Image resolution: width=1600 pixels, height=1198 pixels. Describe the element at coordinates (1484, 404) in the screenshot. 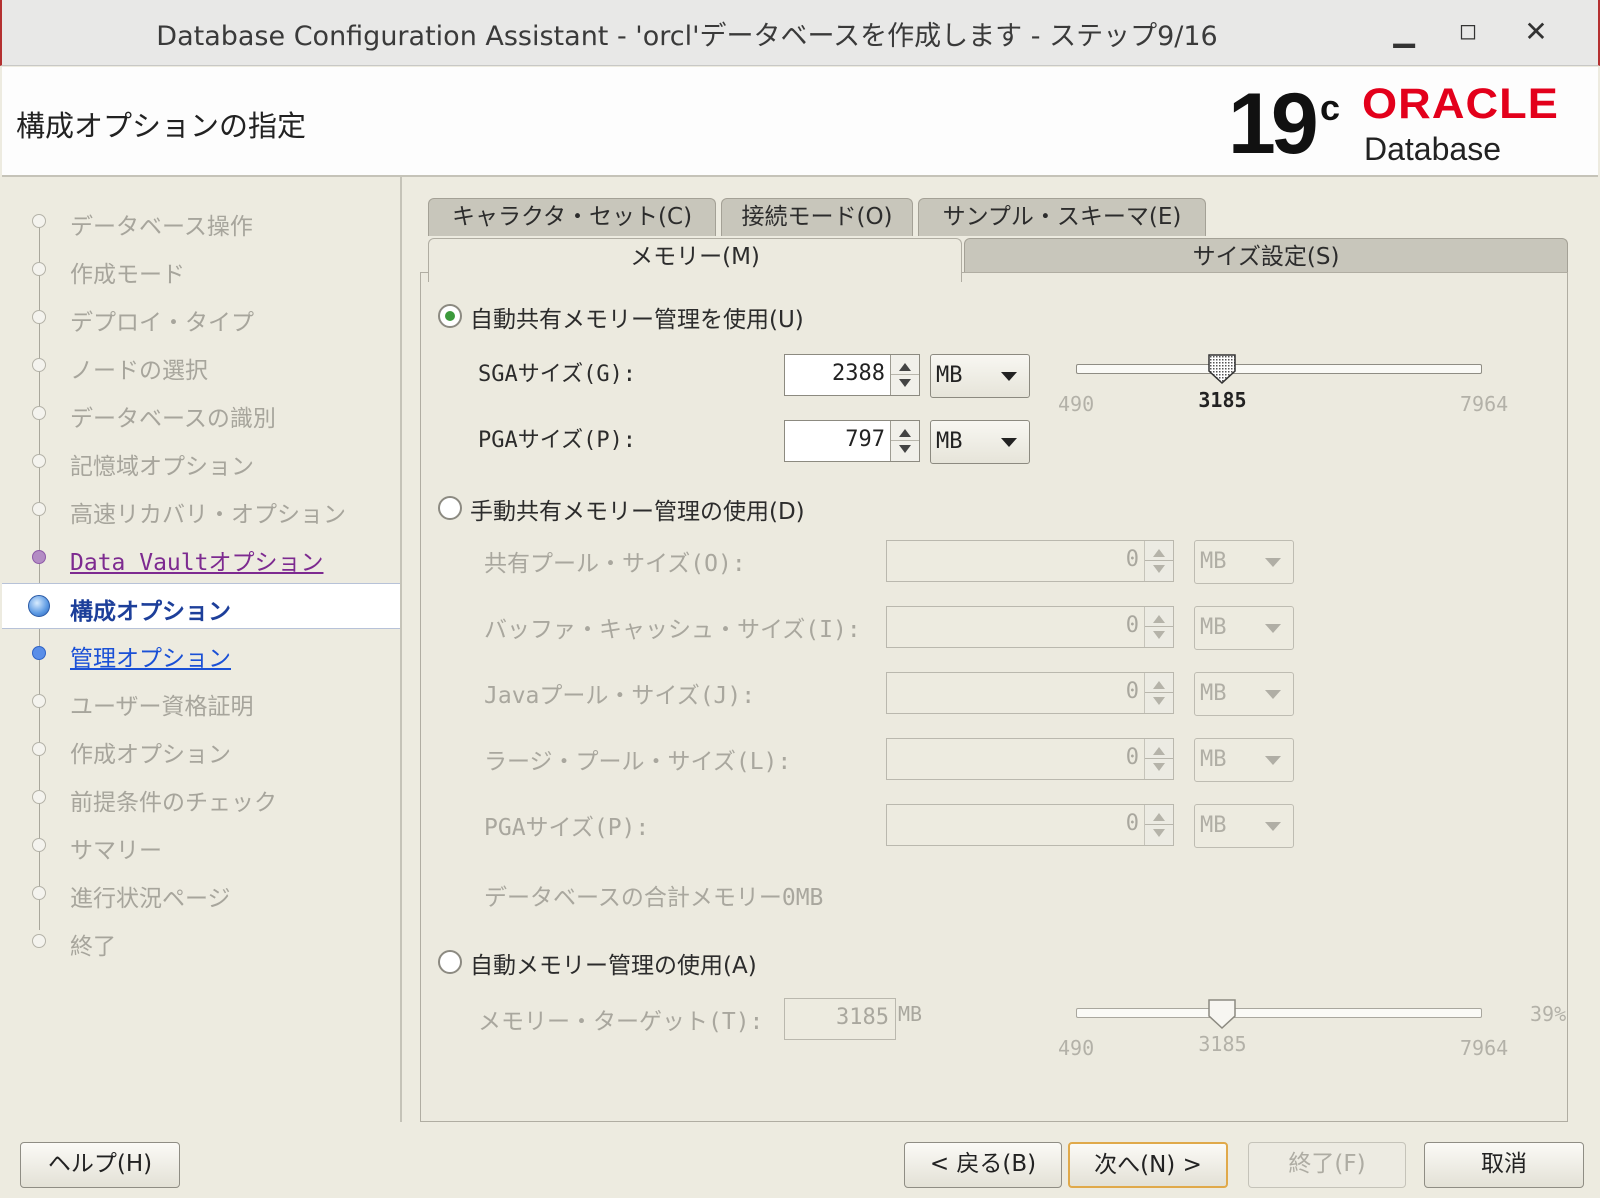

I see `sga-slider-max: 7964` at that location.